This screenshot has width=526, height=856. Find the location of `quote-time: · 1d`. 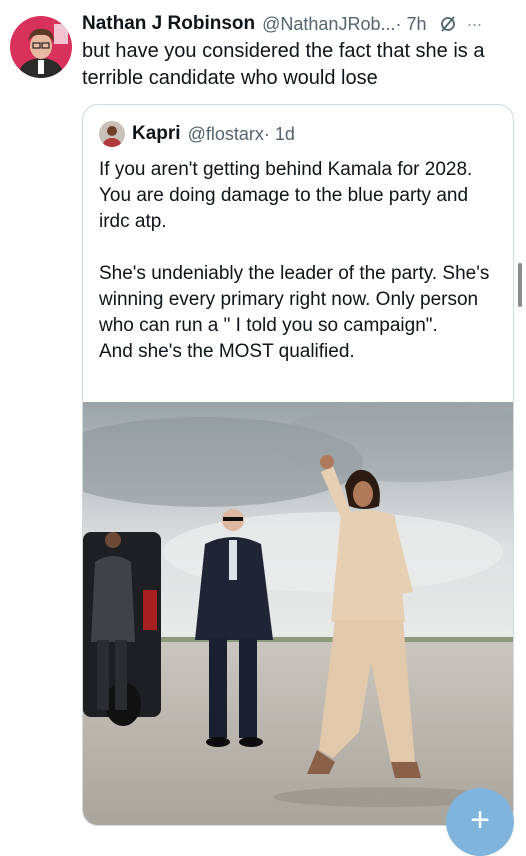

quote-time: · 1d is located at coordinates (279, 134).